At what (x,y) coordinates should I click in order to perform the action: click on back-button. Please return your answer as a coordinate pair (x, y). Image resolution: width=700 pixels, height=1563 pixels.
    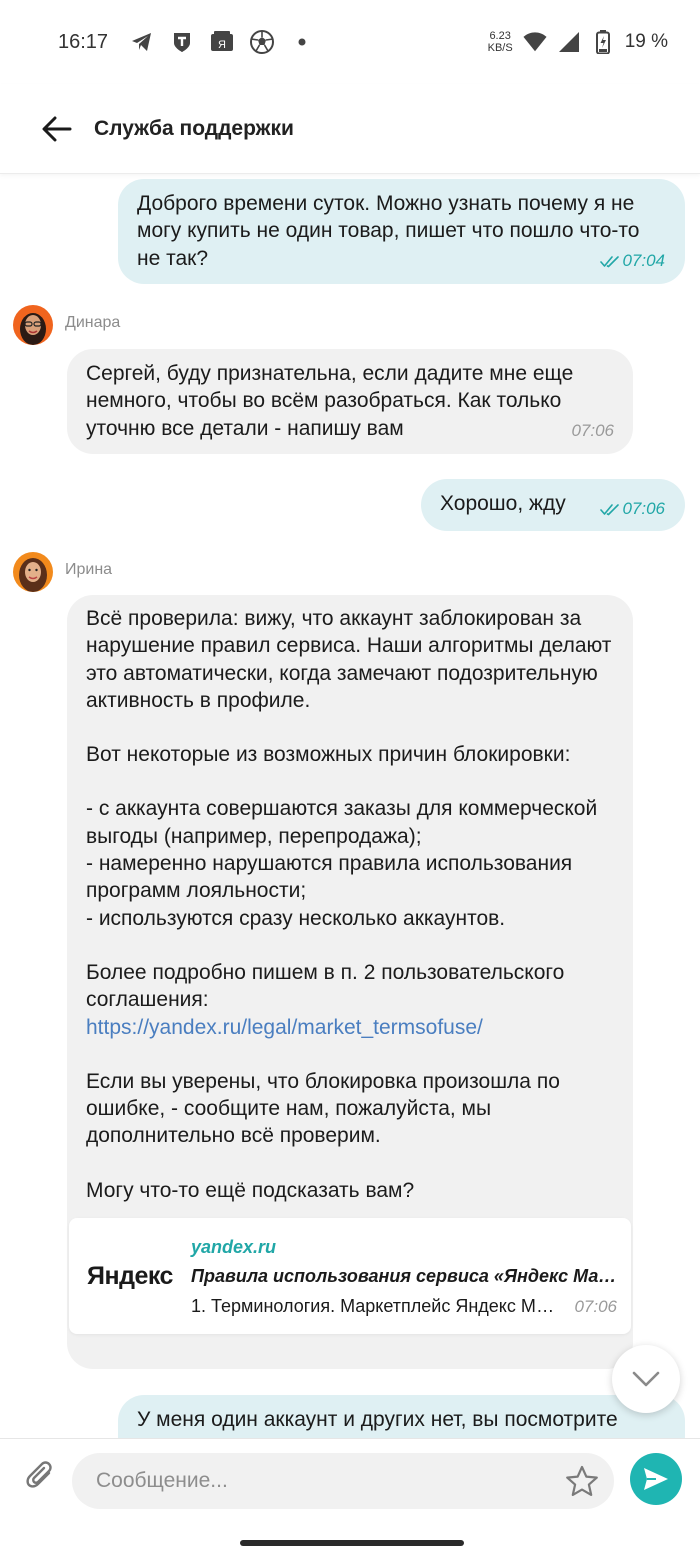
    Looking at the image, I should click on (57, 129).